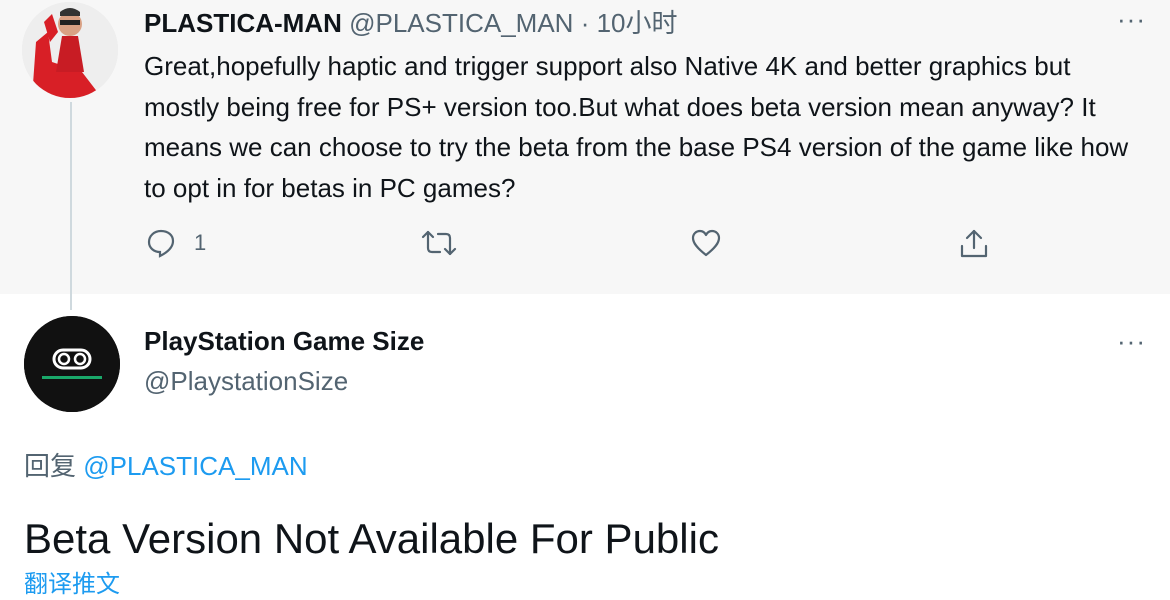 This screenshot has width=1170, height=600. I want to click on mention-link: @PLASTICA_MAN, so click(195, 466).